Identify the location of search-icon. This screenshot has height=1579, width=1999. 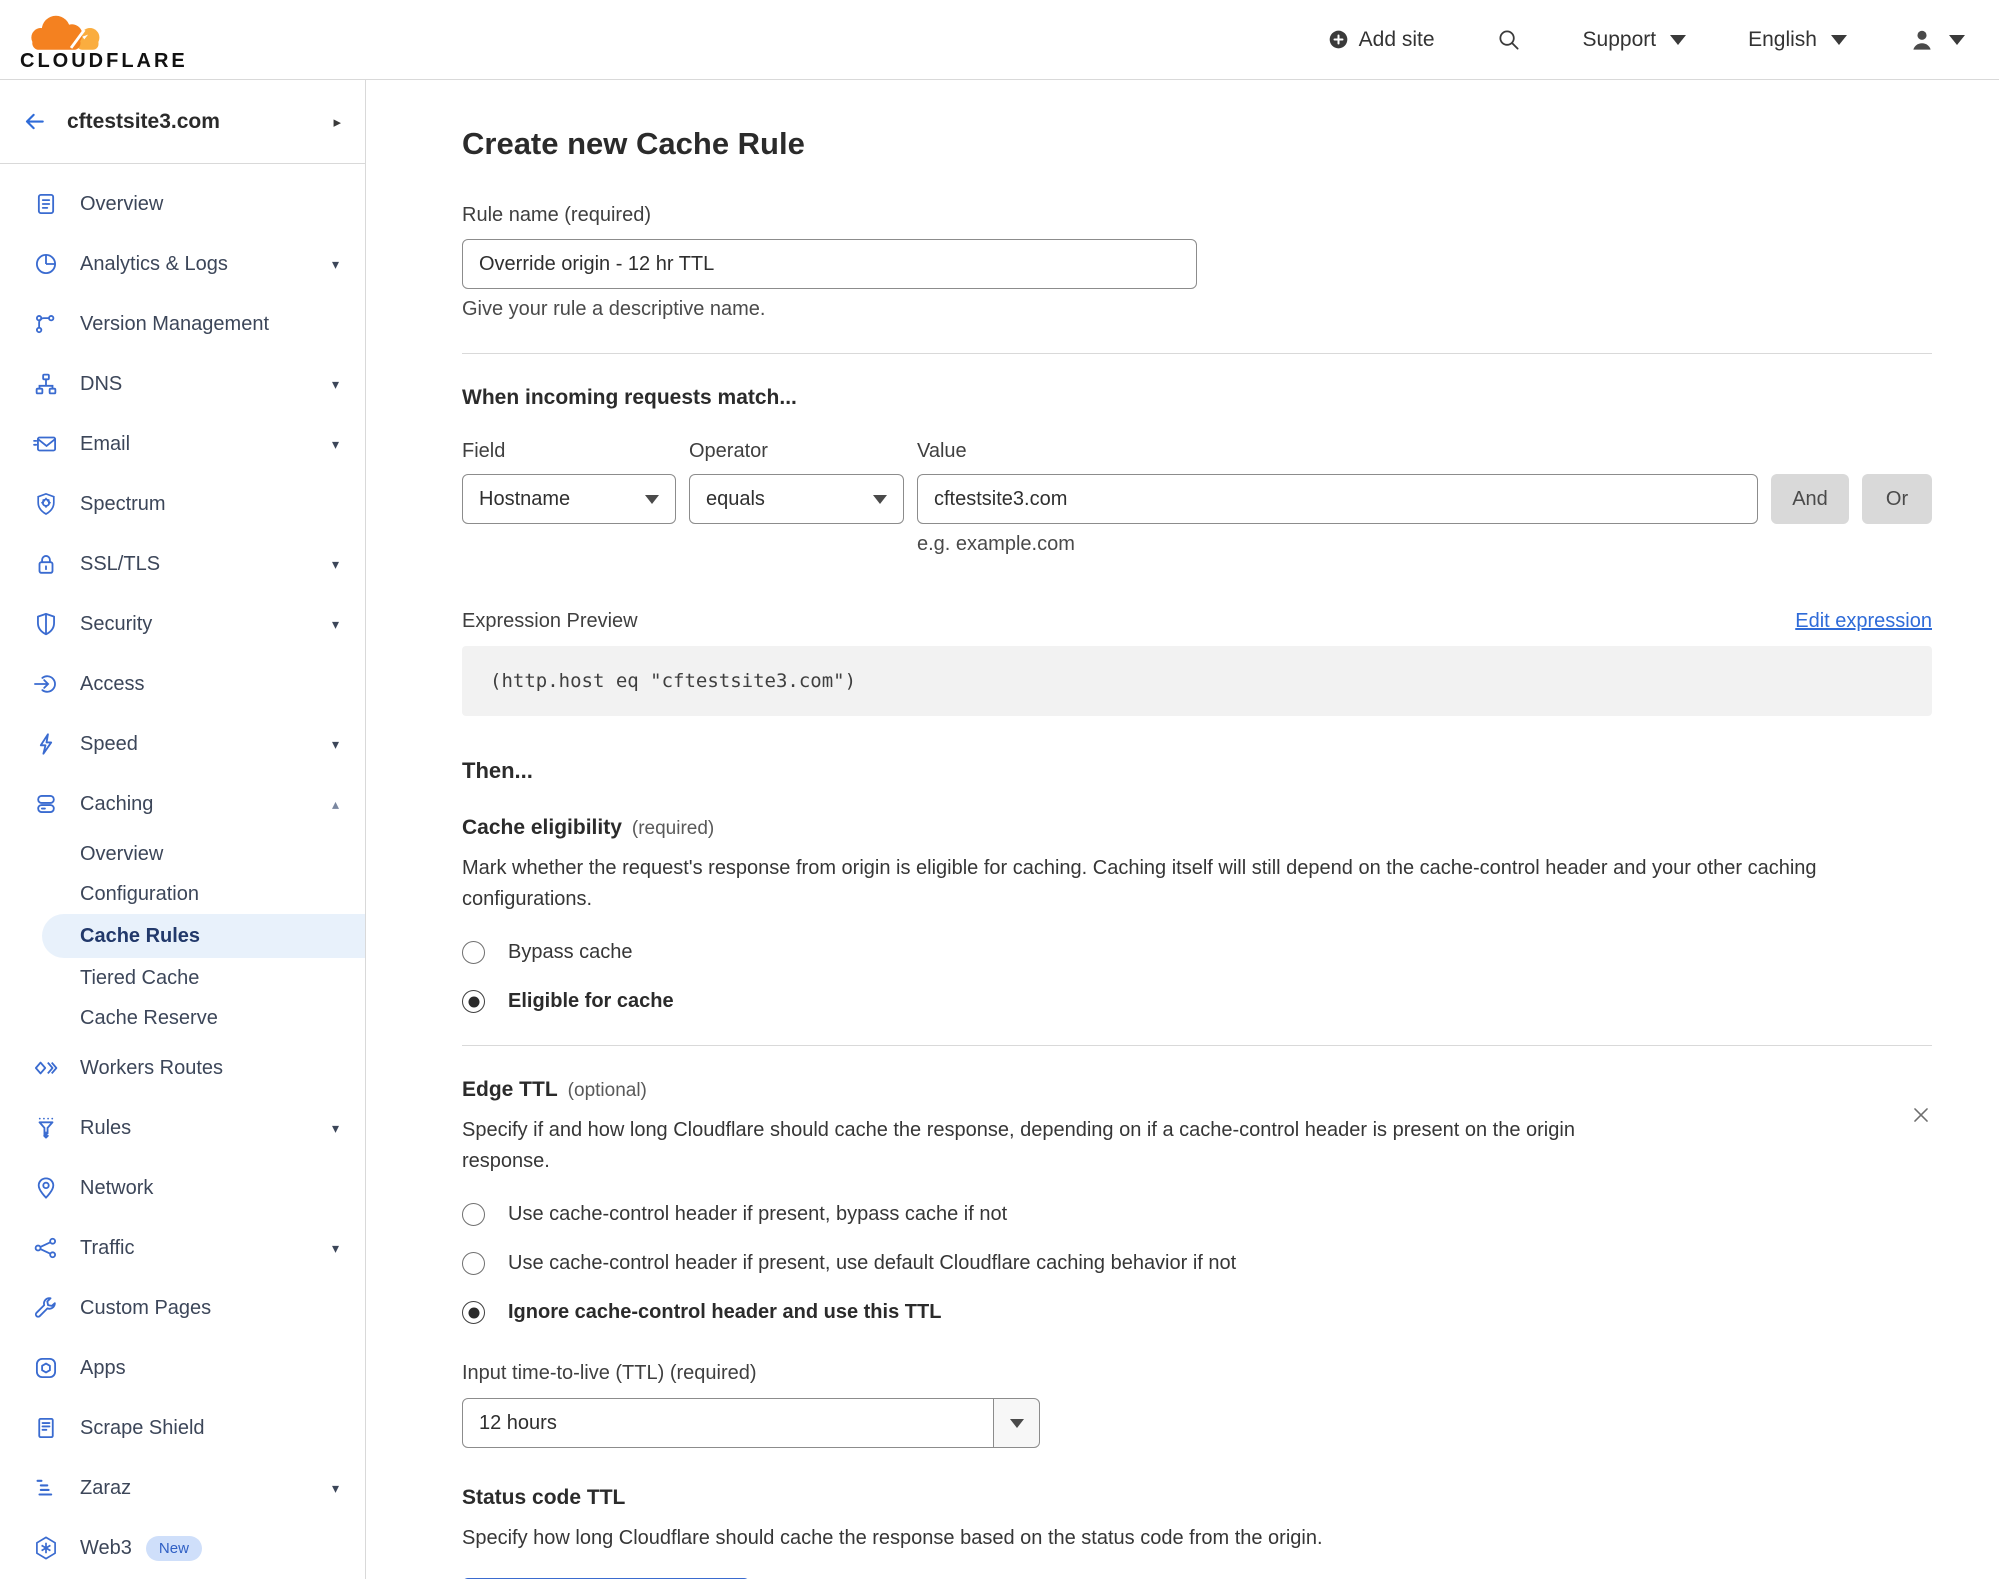
(1509, 39).